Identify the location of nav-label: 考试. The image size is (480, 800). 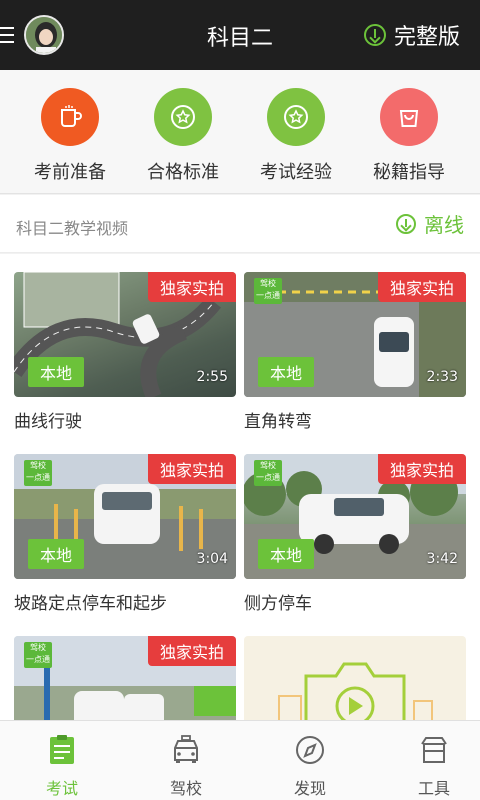
(61, 788).